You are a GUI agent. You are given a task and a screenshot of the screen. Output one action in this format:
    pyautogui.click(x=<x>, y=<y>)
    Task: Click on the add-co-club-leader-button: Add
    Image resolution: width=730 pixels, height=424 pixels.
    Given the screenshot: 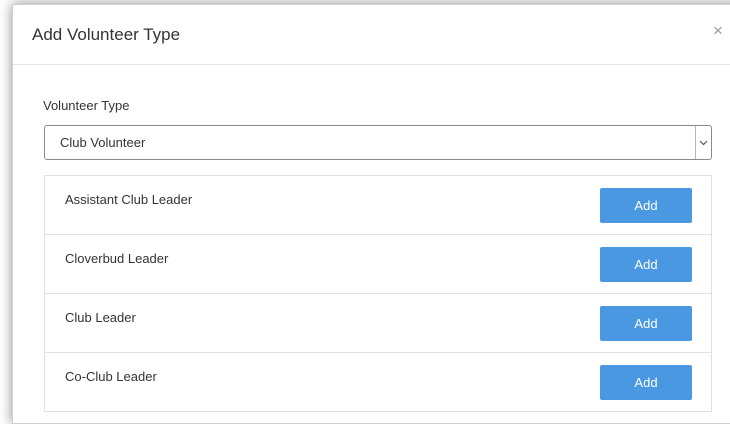 What is the action you would take?
    pyautogui.click(x=646, y=382)
    